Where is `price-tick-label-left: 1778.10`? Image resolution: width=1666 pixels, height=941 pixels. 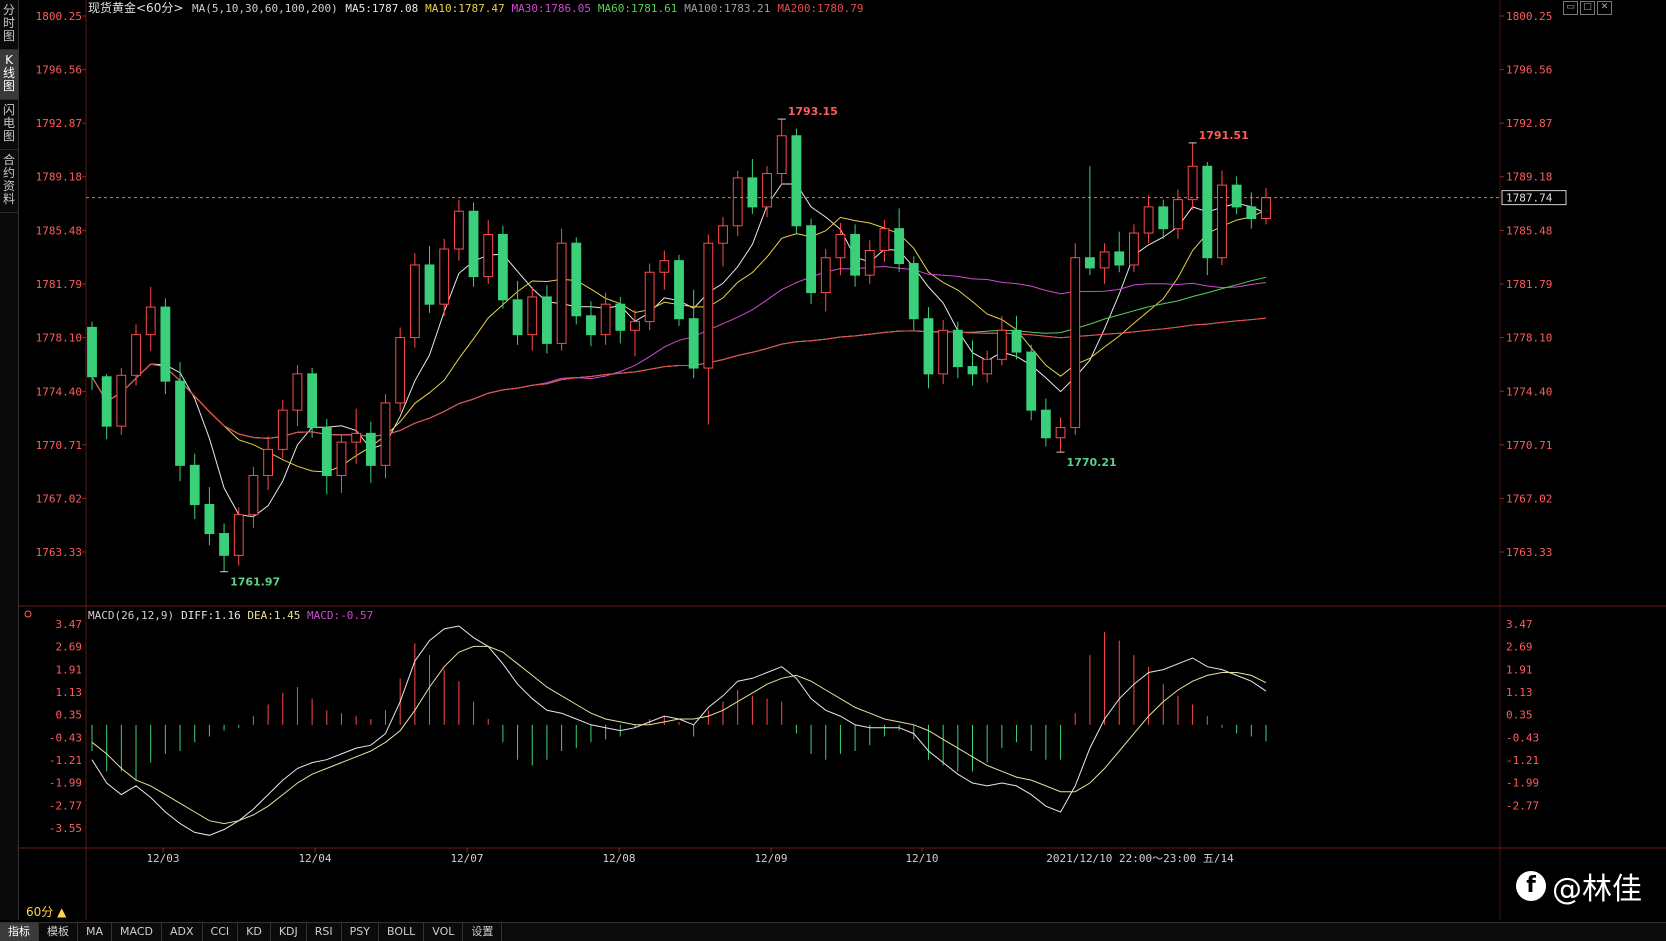 price-tick-label-left: 1778.10 is located at coordinates (59, 338).